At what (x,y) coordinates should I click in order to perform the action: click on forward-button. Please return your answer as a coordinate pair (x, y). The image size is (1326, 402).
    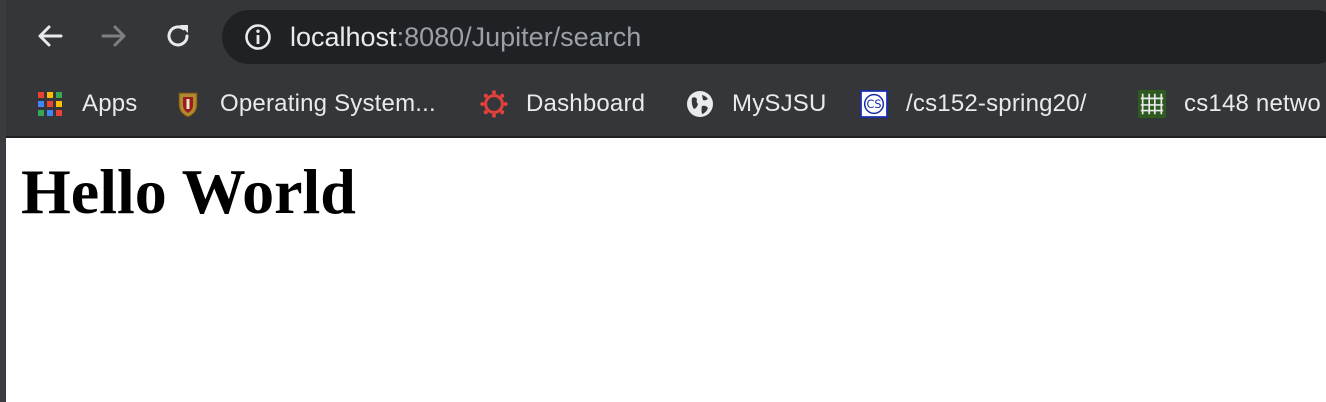
    Looking at the image, I should click on (114, 36).